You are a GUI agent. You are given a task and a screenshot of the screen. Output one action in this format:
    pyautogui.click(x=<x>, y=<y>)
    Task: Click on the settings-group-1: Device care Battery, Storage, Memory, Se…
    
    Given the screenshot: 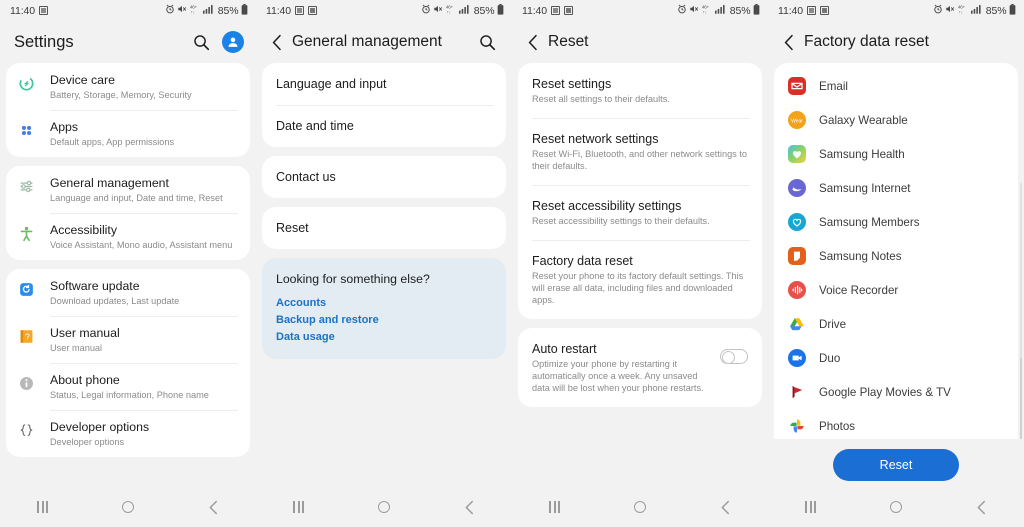 What is the action you would take?
    pyautogui.click(x=128, y=110)
    